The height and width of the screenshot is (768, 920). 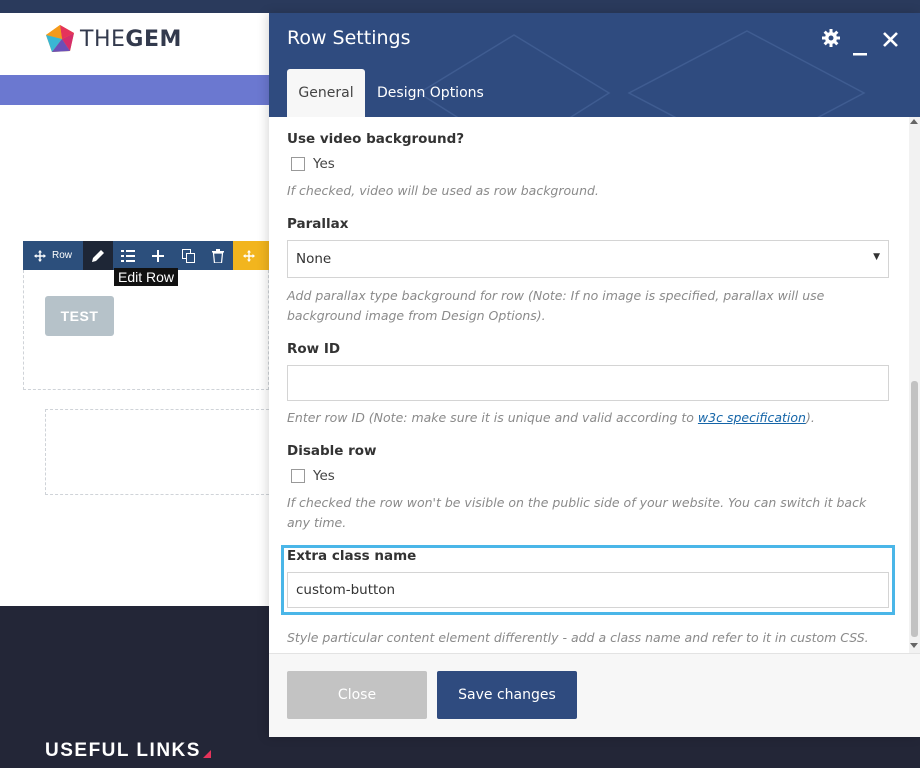 I want to click on extra-class-input: custom-button, so click(x=588, y=590).